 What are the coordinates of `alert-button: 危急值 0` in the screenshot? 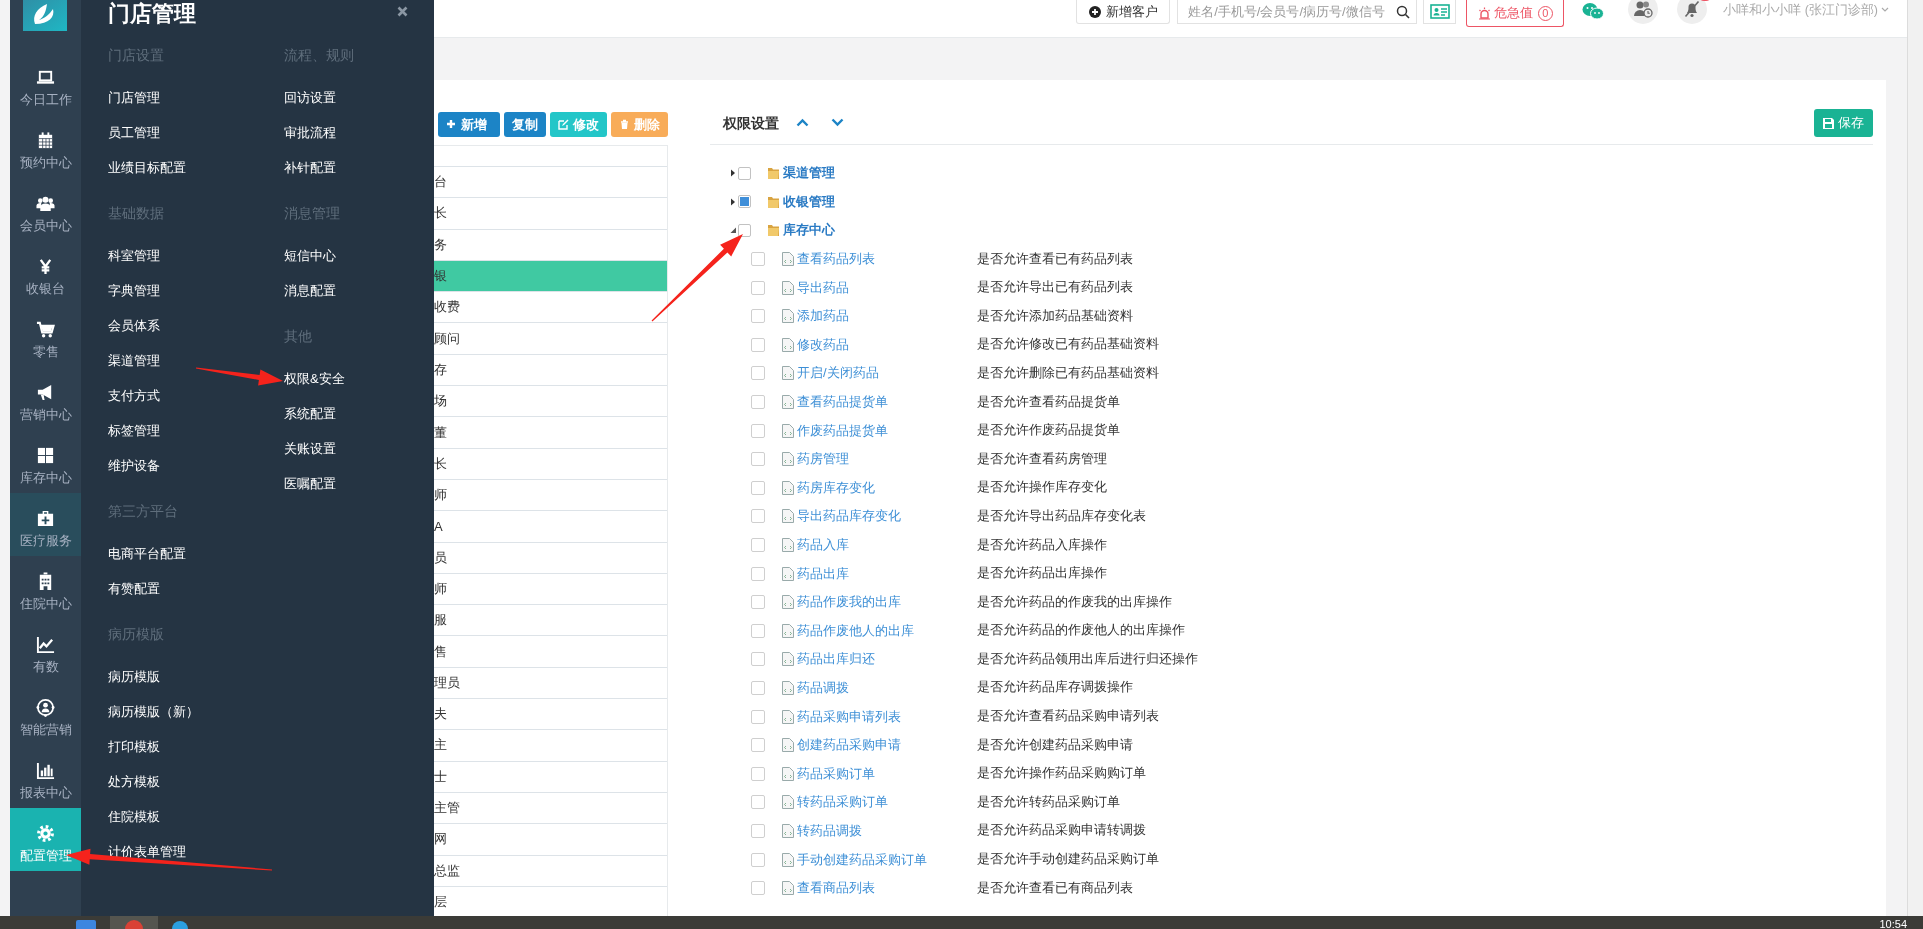 It's located at (1515, 13).